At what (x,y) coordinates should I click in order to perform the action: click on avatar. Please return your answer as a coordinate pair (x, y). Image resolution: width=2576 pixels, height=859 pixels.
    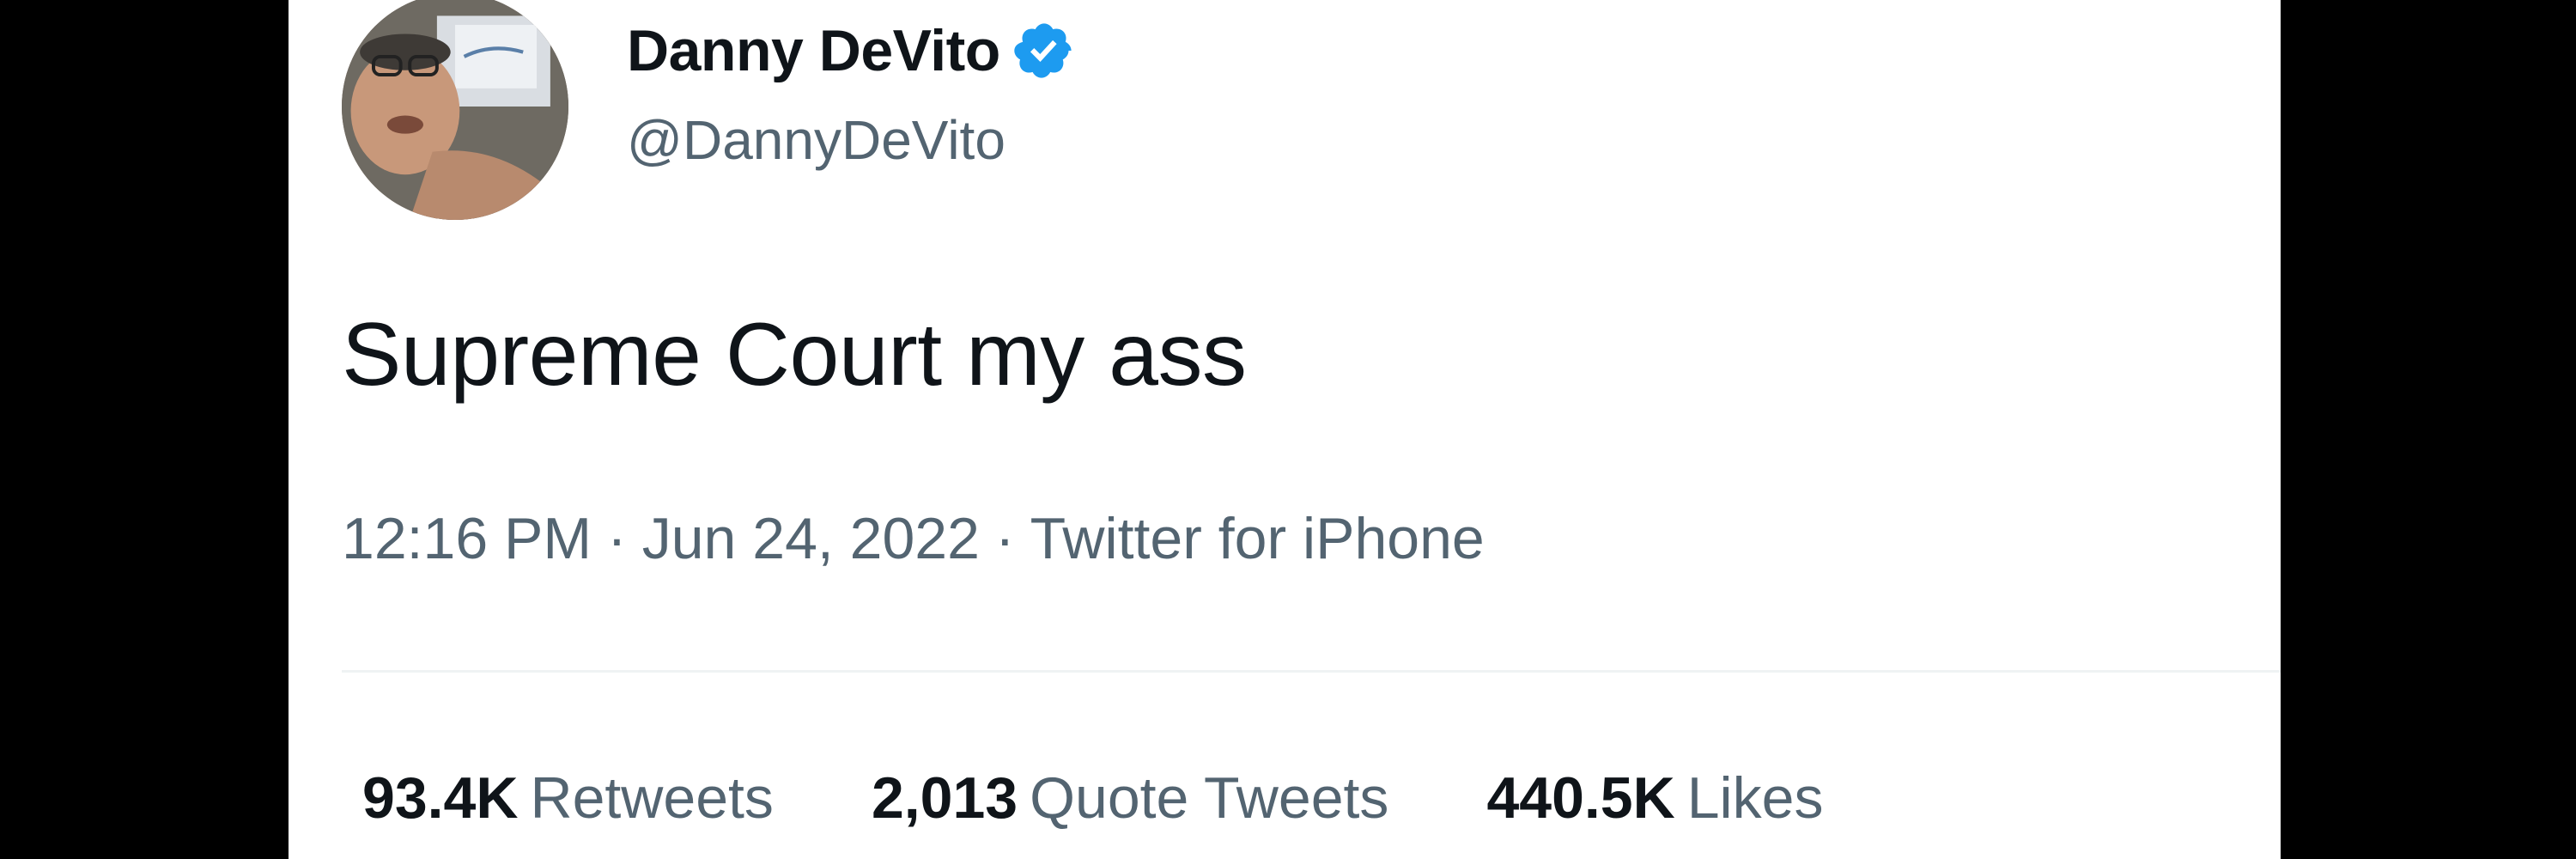
    Looking at the image, I should click on (455, 110).